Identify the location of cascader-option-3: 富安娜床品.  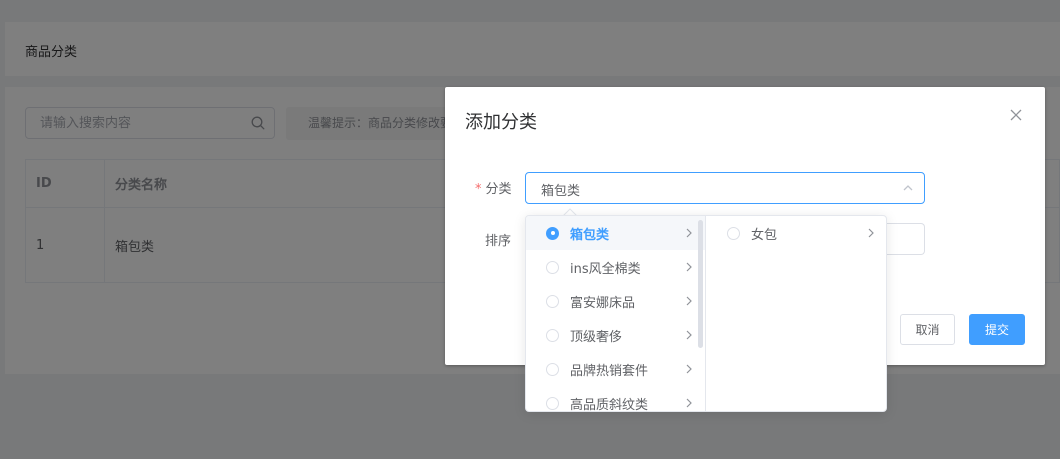
(615, 301).